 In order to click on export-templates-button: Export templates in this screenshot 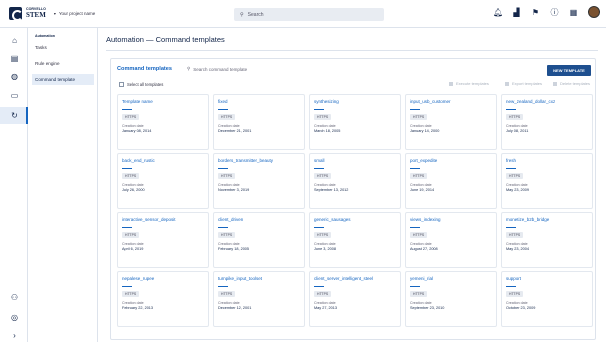, I will do `click(523, 83)`.